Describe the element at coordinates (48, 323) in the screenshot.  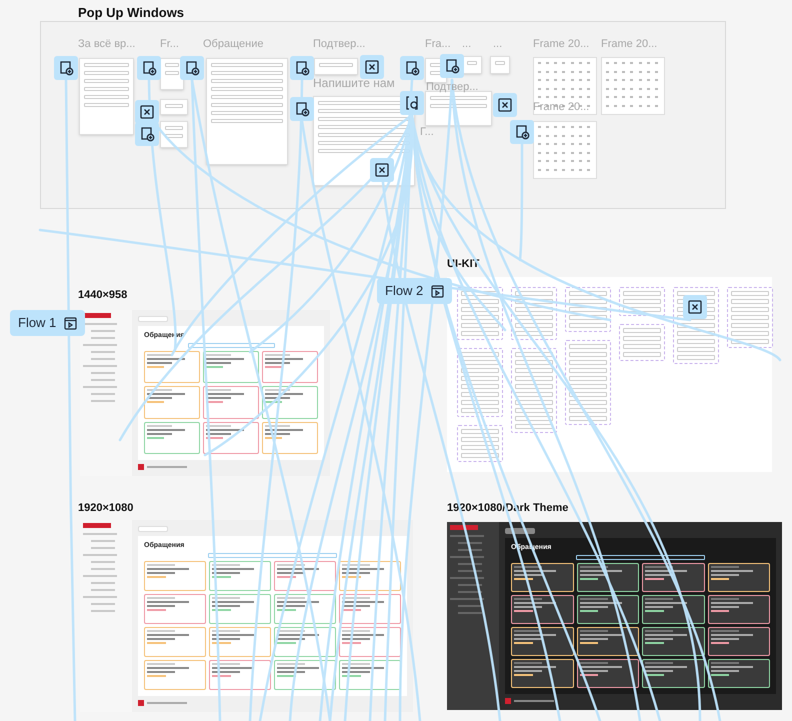
I see `flow-start-button: Flow 1` at that location.